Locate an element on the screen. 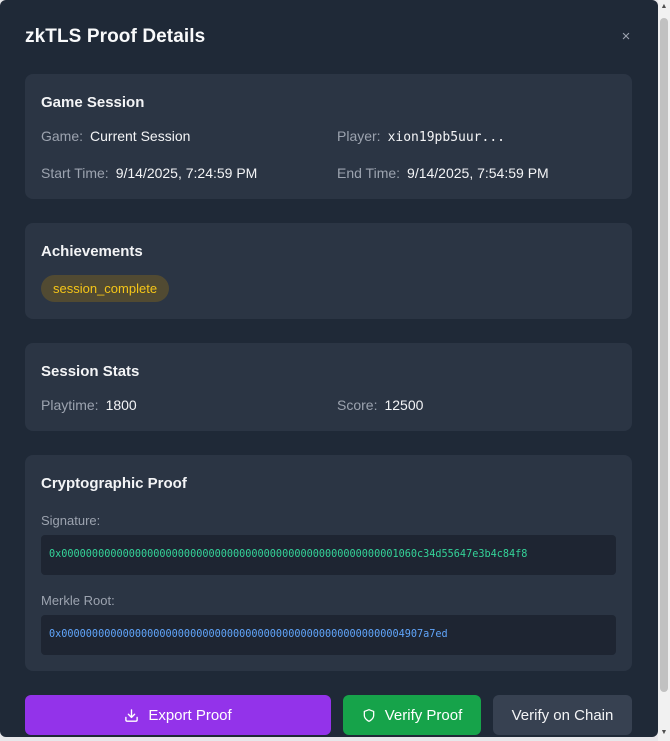  scrollbar: ▲ ▼ is located at coordinates (664, 370).